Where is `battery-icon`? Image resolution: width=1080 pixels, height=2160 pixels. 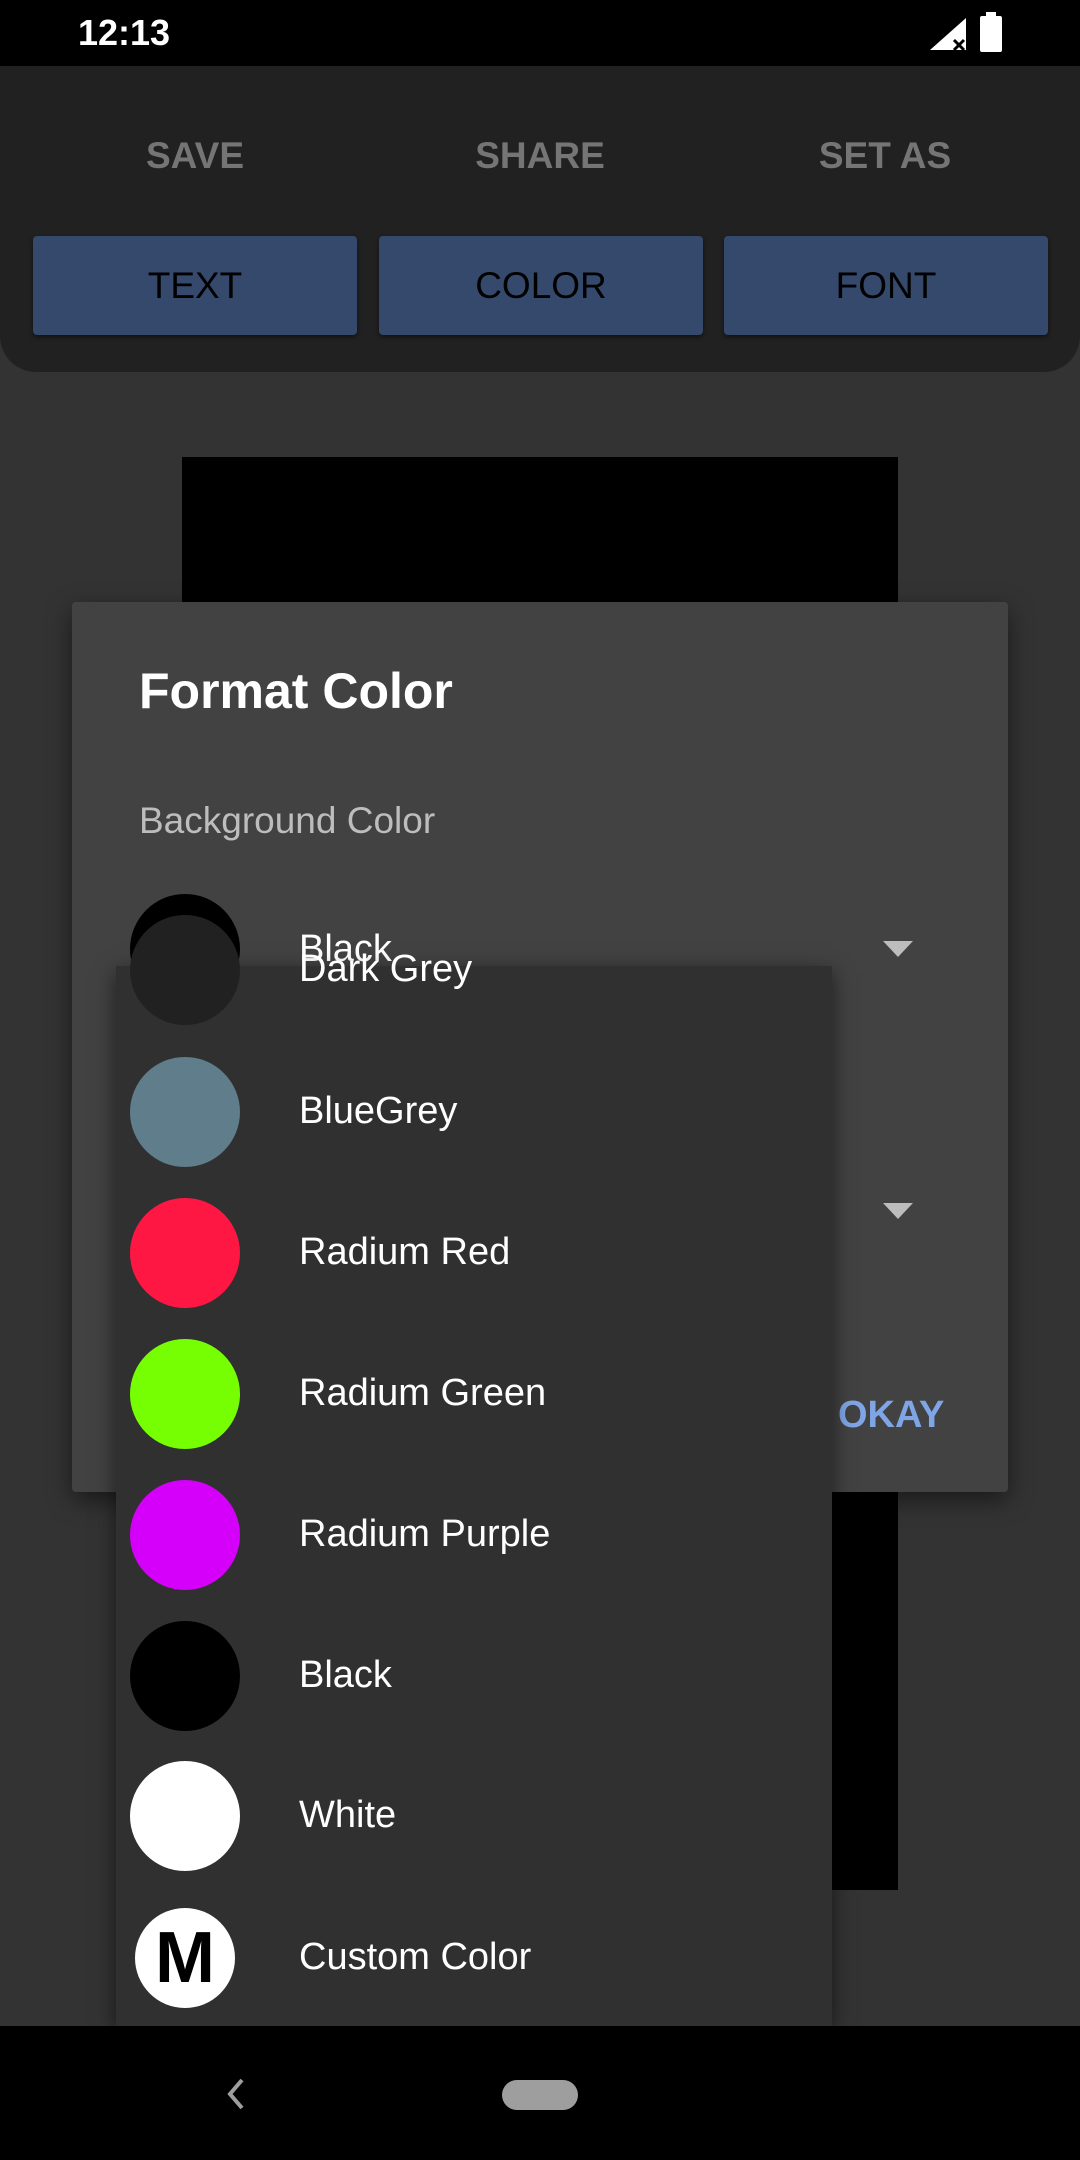
battery-icon is located at coordinates (991, 32).